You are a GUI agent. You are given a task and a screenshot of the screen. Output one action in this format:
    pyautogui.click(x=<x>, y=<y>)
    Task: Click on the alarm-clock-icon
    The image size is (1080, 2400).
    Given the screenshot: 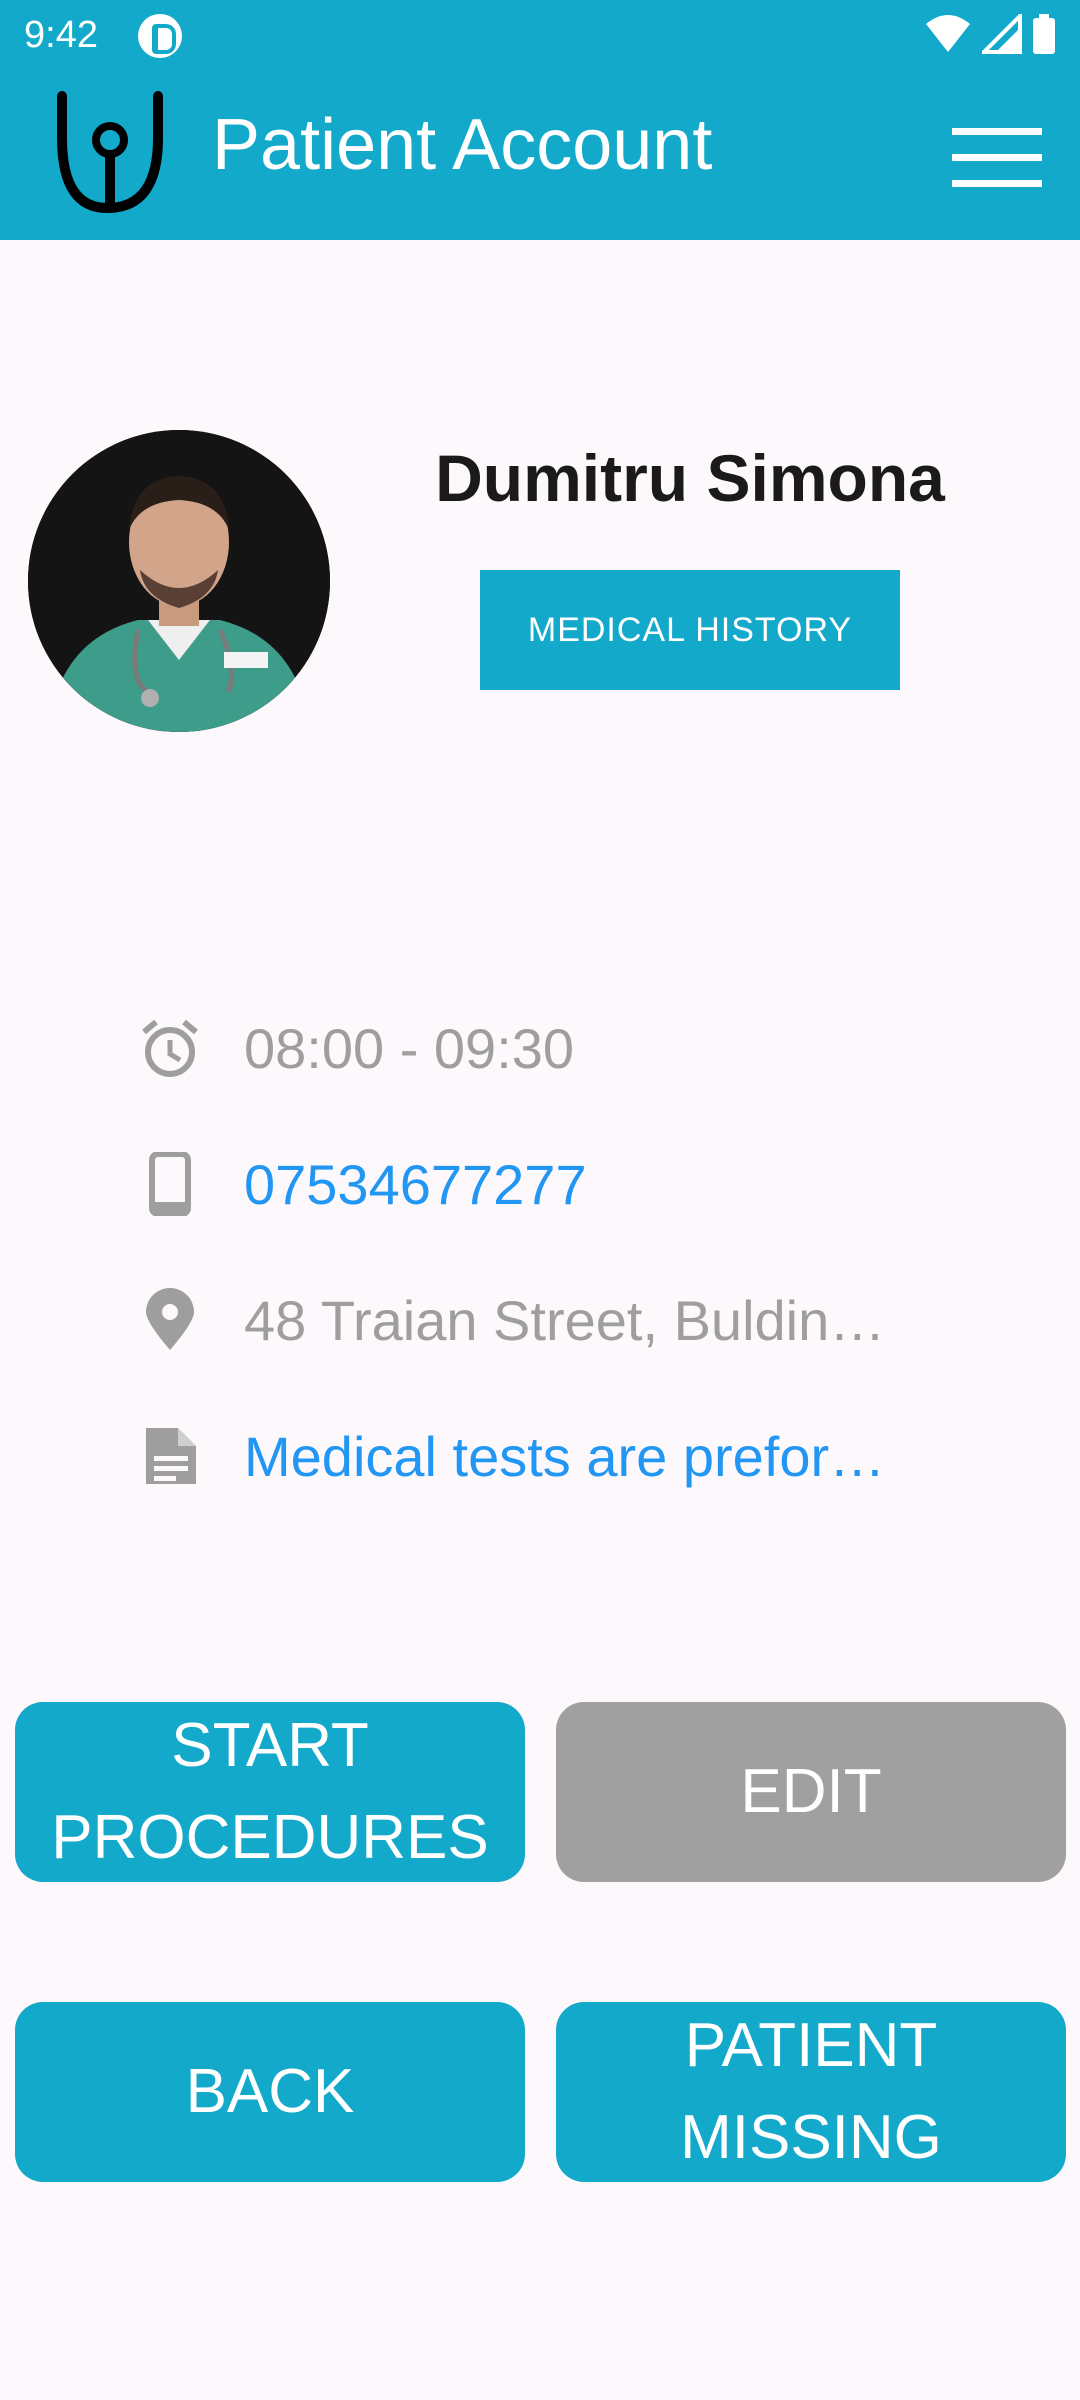 What is the action you would take?
    pyautogui.click(x=170, y=1048)
    